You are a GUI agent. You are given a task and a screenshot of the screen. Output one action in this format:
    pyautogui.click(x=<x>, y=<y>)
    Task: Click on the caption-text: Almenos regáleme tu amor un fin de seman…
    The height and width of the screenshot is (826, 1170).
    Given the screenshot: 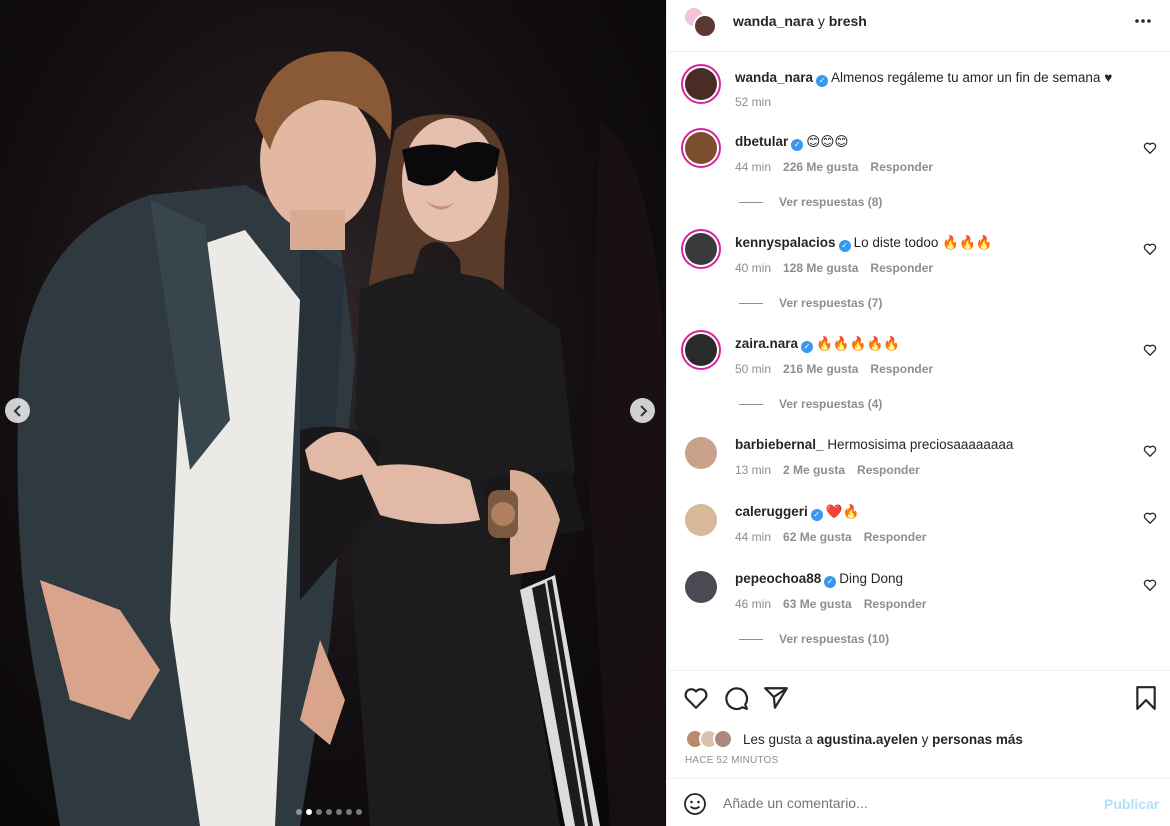 What is the action you would take?
    pyautogui.click(x=972, y=77)
    